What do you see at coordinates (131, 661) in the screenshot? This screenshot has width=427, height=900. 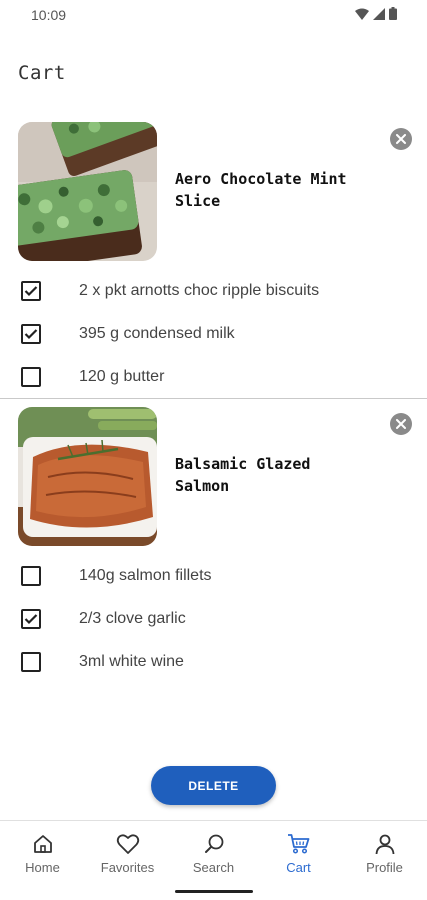 I see `ingredient-text: 3ml white wine` at bounding box center [131, 661].